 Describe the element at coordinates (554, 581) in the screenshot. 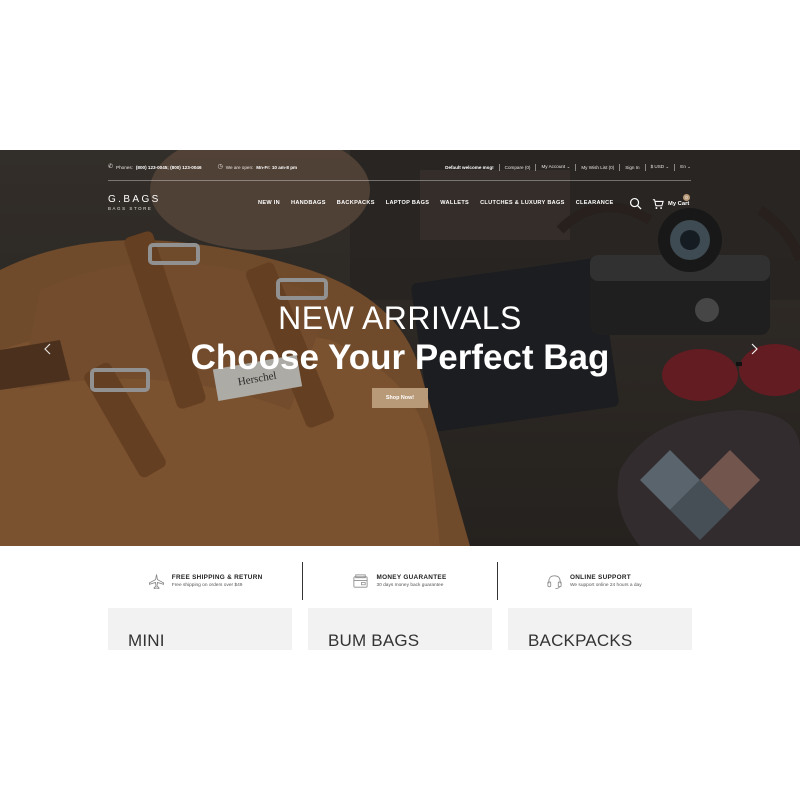

I see `headset-icon` at that location.